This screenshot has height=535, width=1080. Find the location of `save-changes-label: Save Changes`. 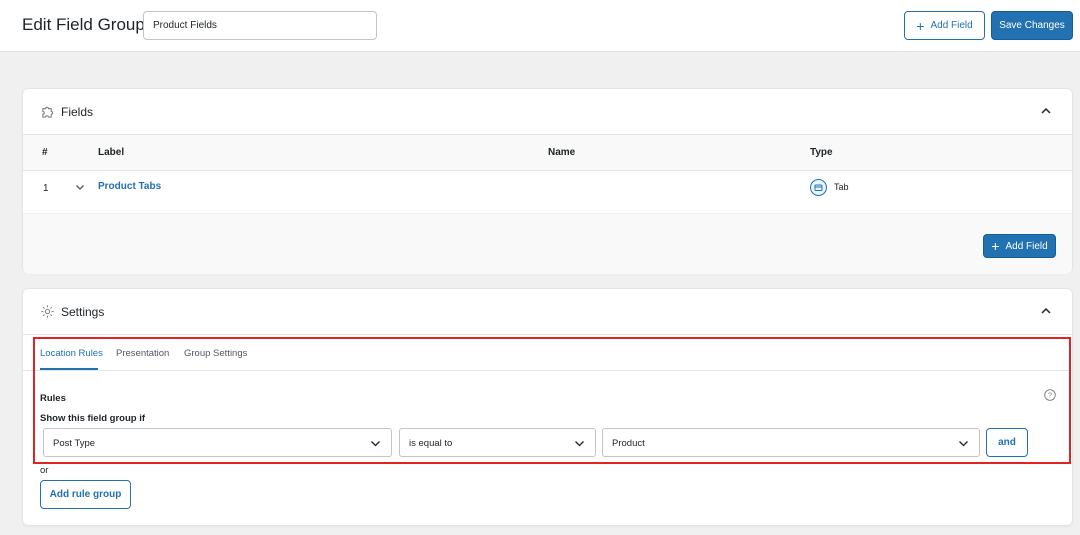

save-changes-label: Save Changes is located at coordinates (1032, 25).